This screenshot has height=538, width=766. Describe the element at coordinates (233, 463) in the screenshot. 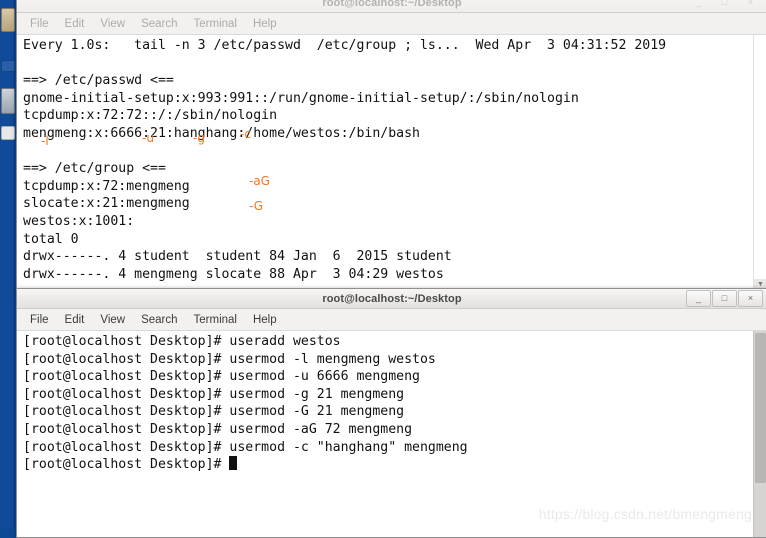

I see `text-cursor` at that location.